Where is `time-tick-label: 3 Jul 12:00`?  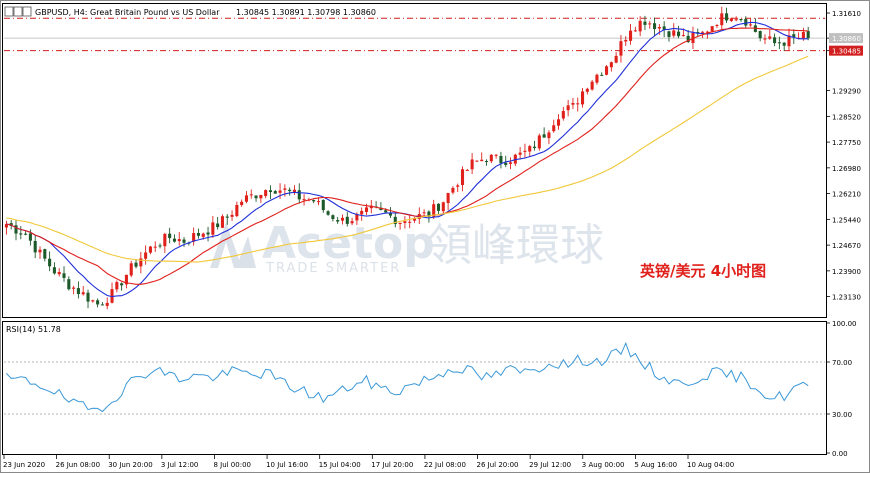 time-tick-label: 3 Jul 12:00 is located at coordinates (180, 465).